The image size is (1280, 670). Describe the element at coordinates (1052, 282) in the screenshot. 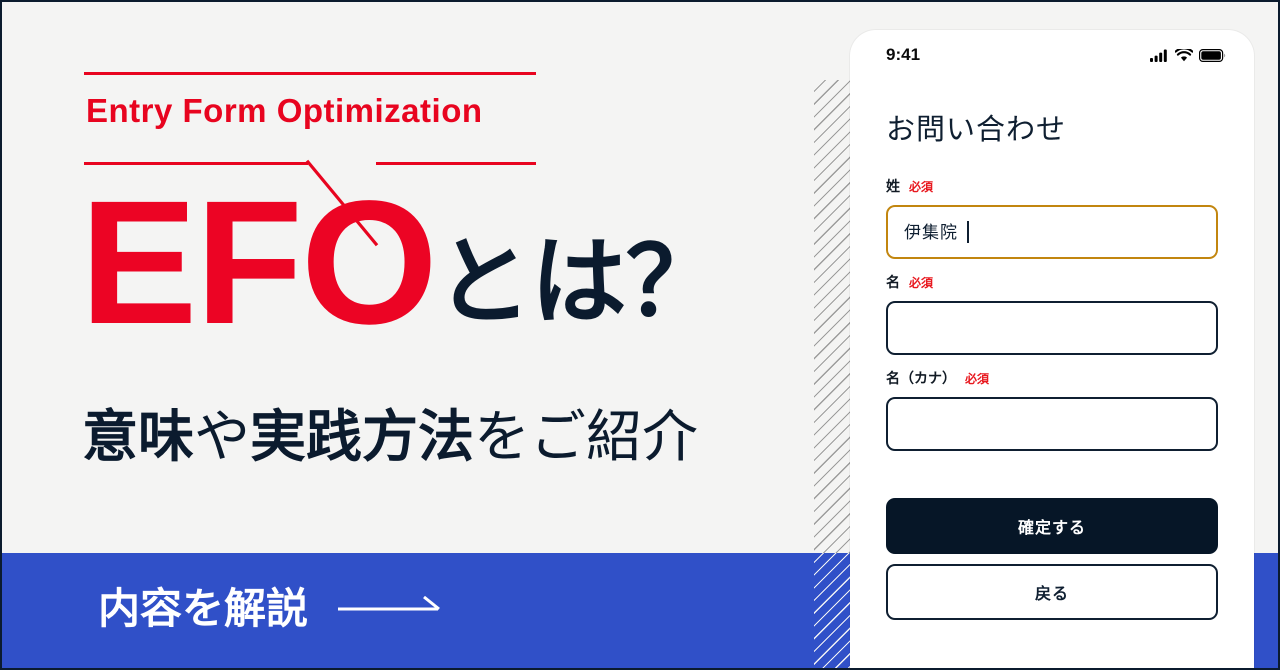

I see `field-mei-label-row: 名 必須` at that location.